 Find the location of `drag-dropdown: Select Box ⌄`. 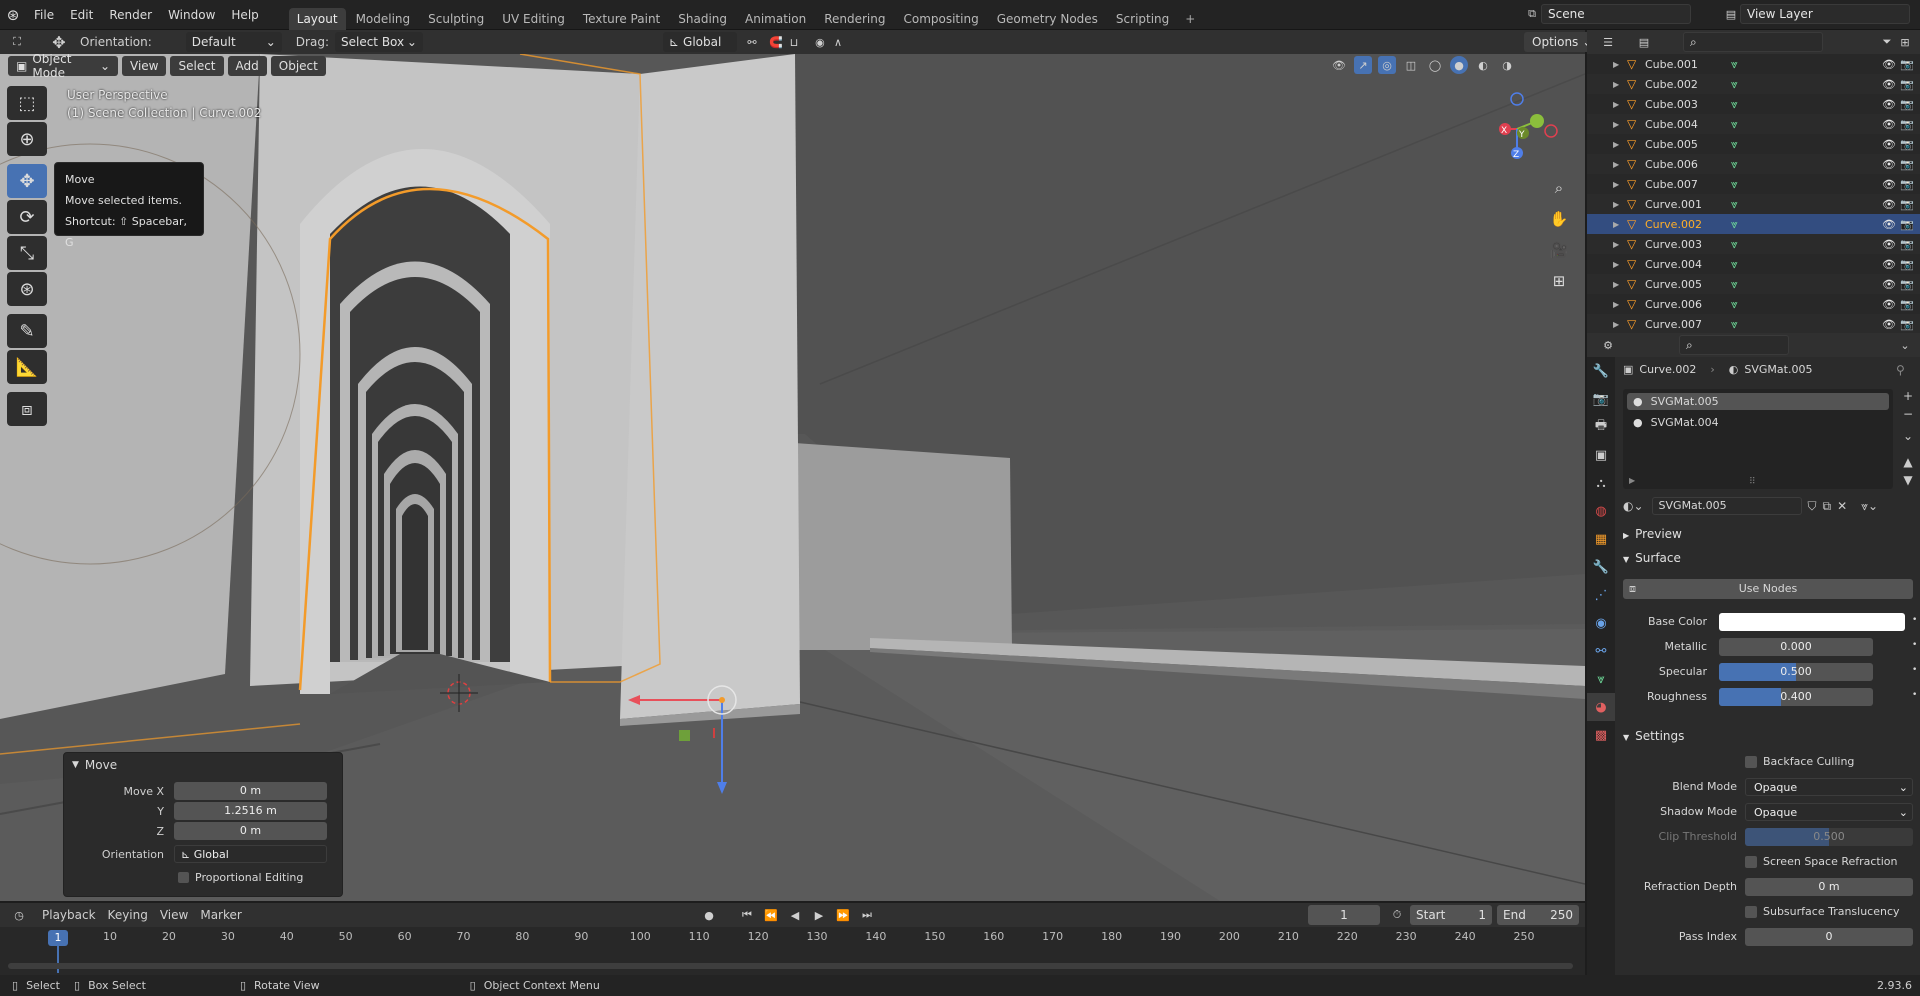

drag-dropdown: Select Box ⌄ is located at coordinates (378, 42).